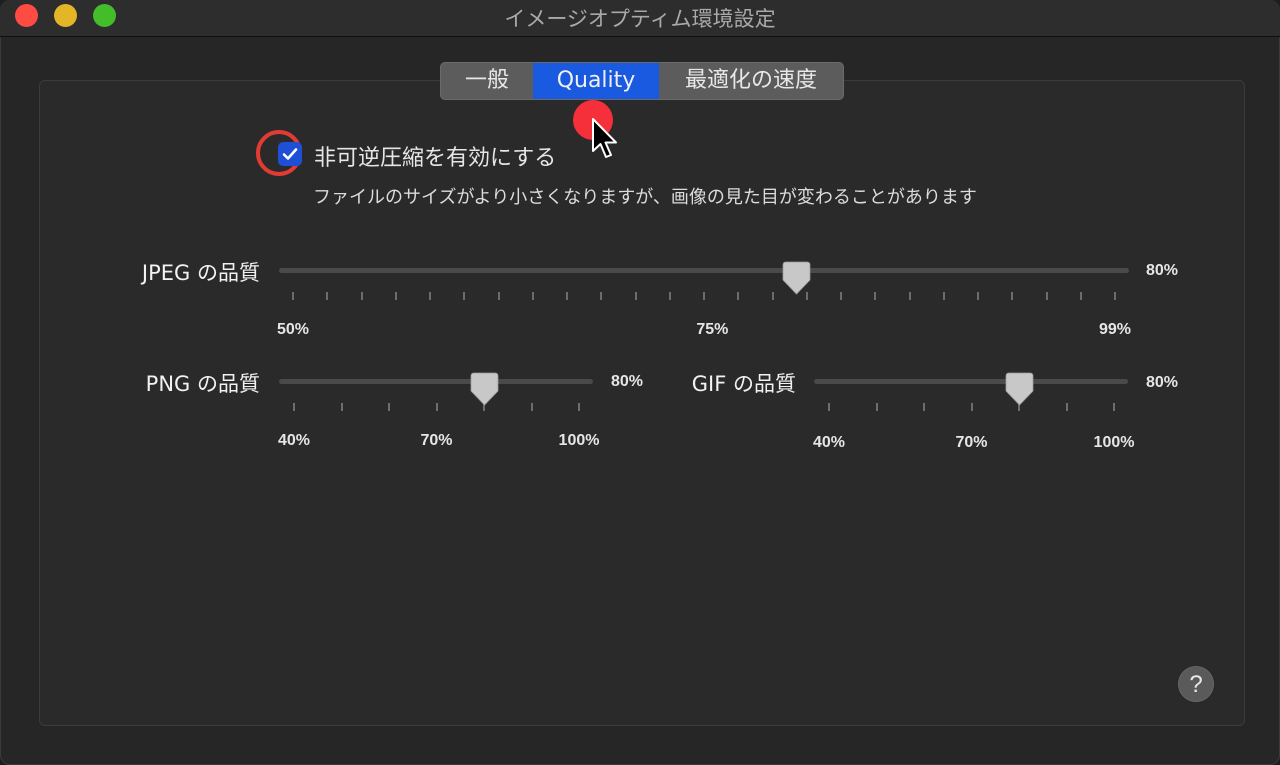  Describe the element at coordinates (1115, 329) in the screenshot. I see `jpeg-slider-tick-label: 99%` at that location.